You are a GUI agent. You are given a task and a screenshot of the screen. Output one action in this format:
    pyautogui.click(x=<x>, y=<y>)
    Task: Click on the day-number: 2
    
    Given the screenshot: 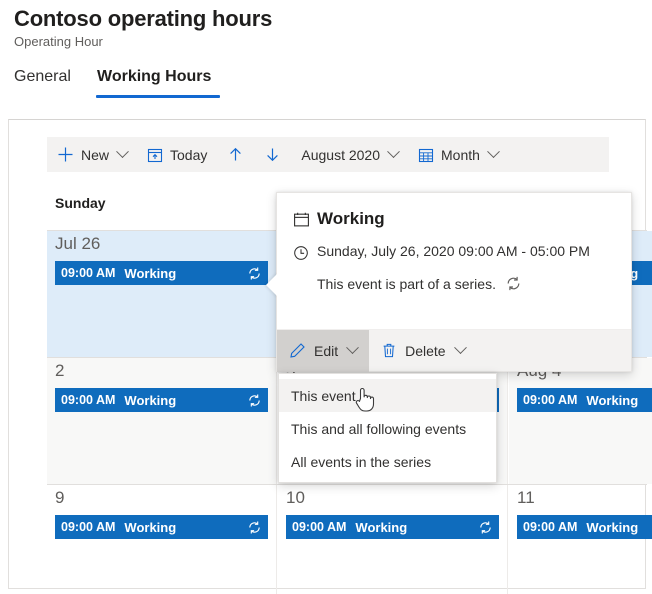 What is the action you would take?
    pyautogui.click(x=60, y=370)
    